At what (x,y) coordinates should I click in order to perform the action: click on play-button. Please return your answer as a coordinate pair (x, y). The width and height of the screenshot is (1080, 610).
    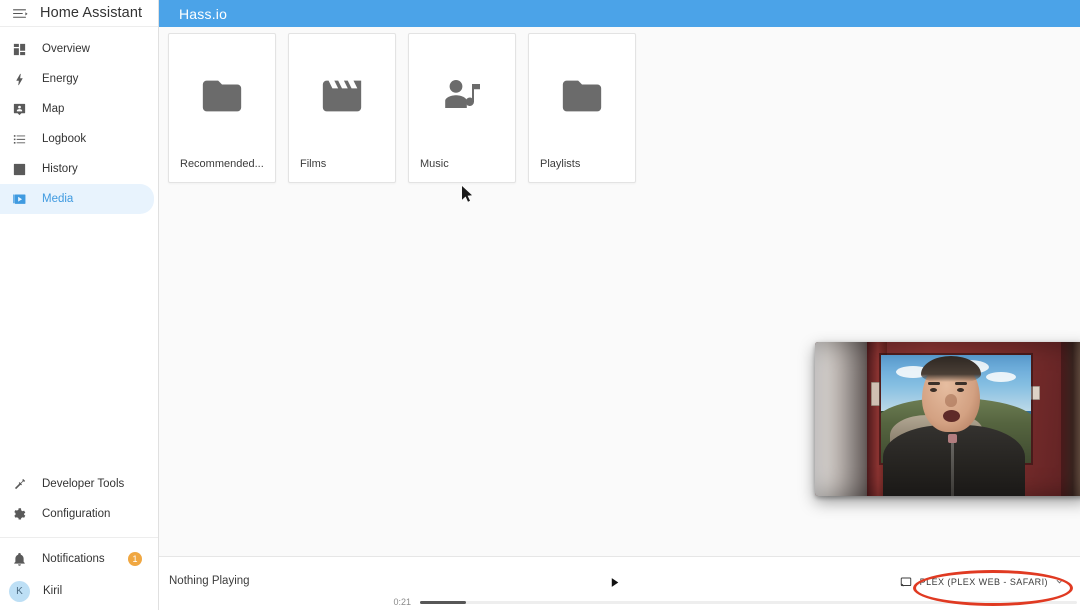
    Looking at the image, I should click on (614, 582).